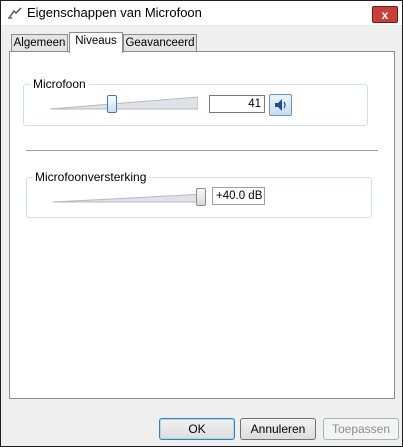 Image resolution: width=403 pixels, height=447 pixels. I want to click on close-icon: x, so click(385, 14).